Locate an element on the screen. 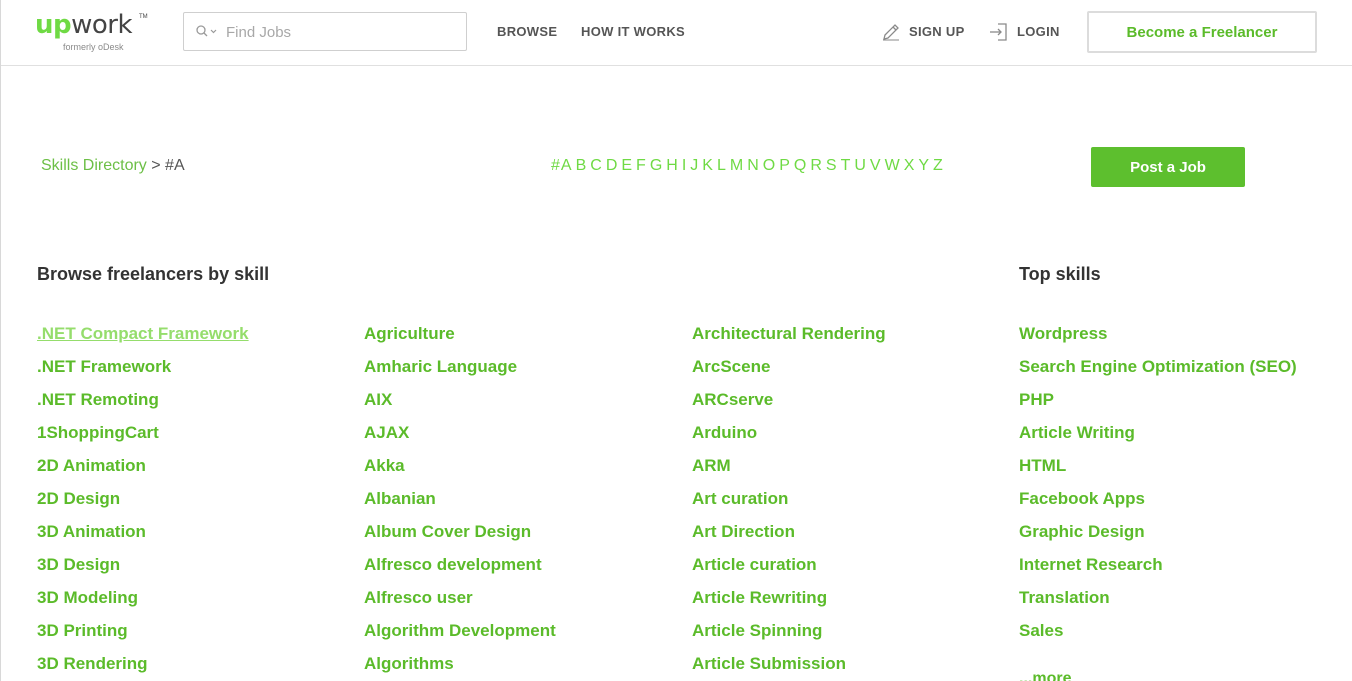 The height and width of the screenshot is (681, 1352). skill-link: 2D Animation is located at coordinates (143, 470).